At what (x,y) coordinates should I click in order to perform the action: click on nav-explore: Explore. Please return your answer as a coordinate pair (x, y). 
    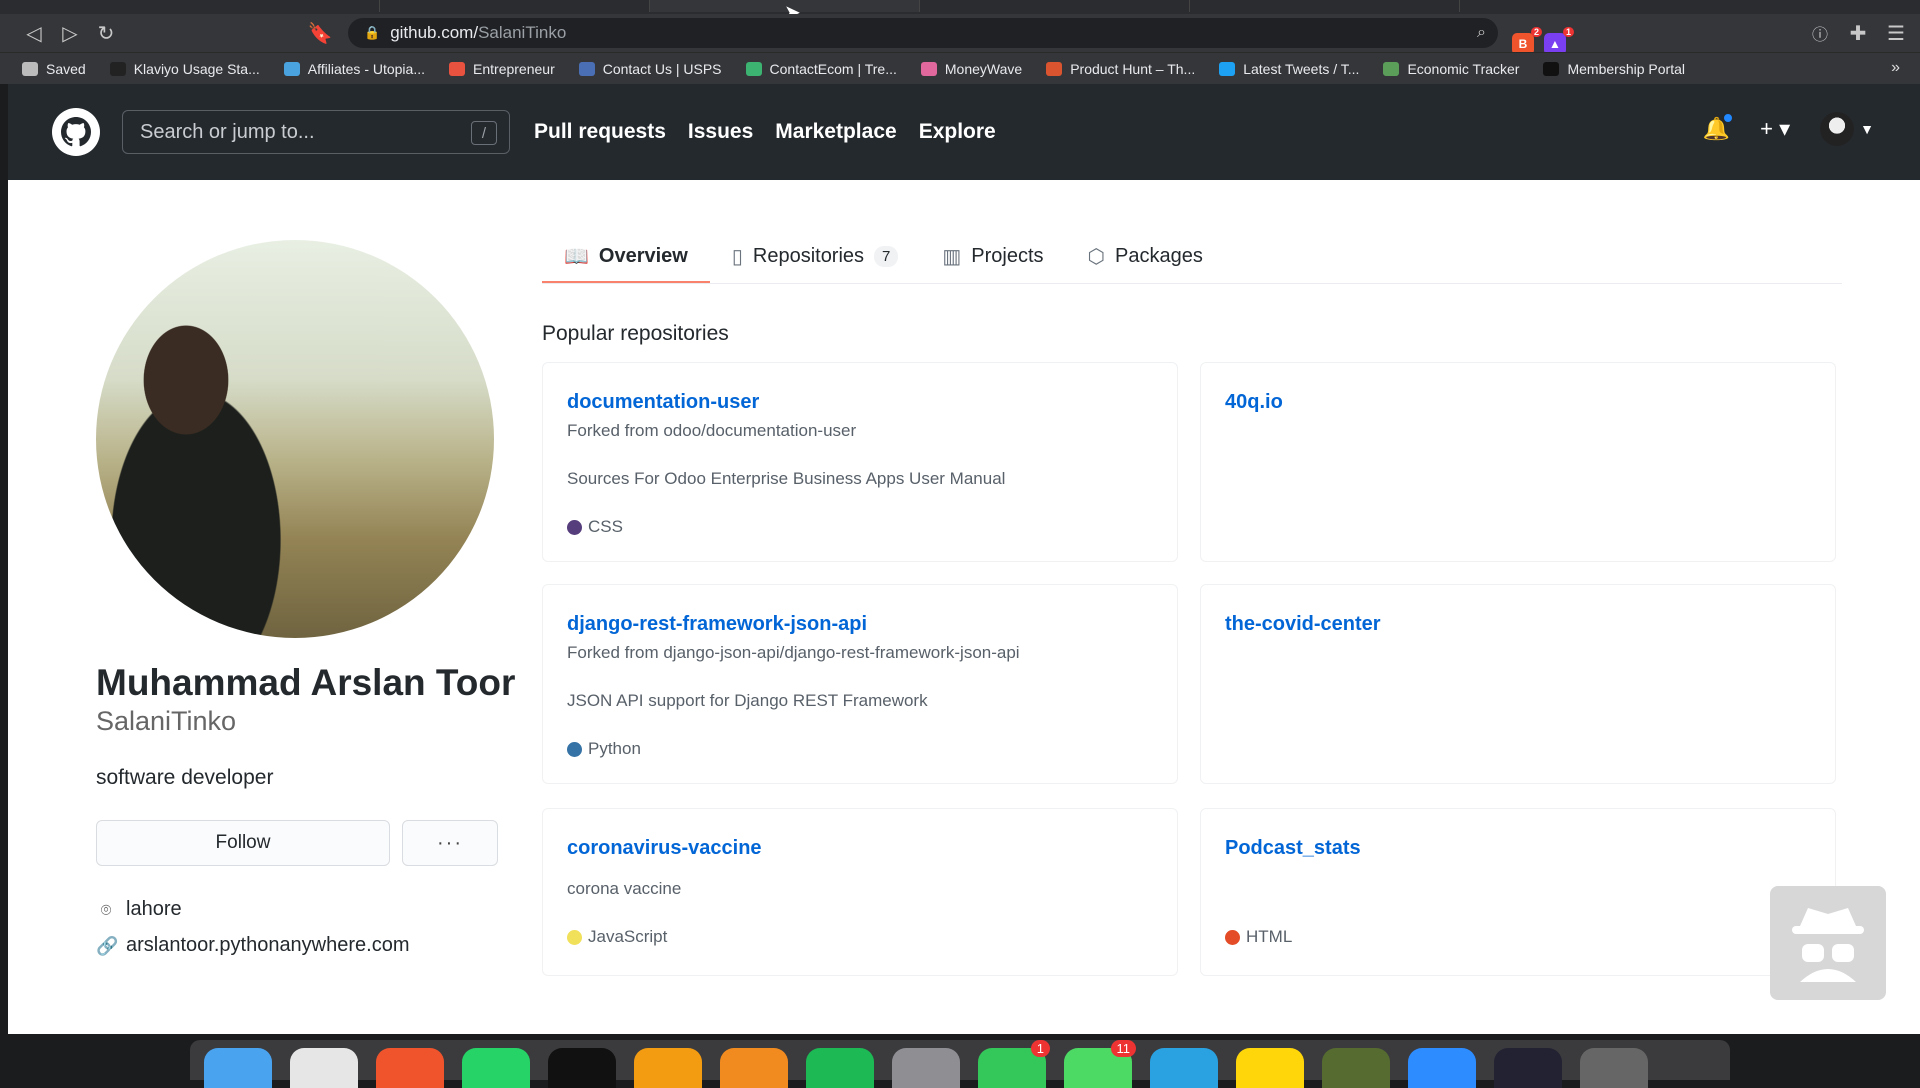
    Looking at the image, I should click on (957, 132).